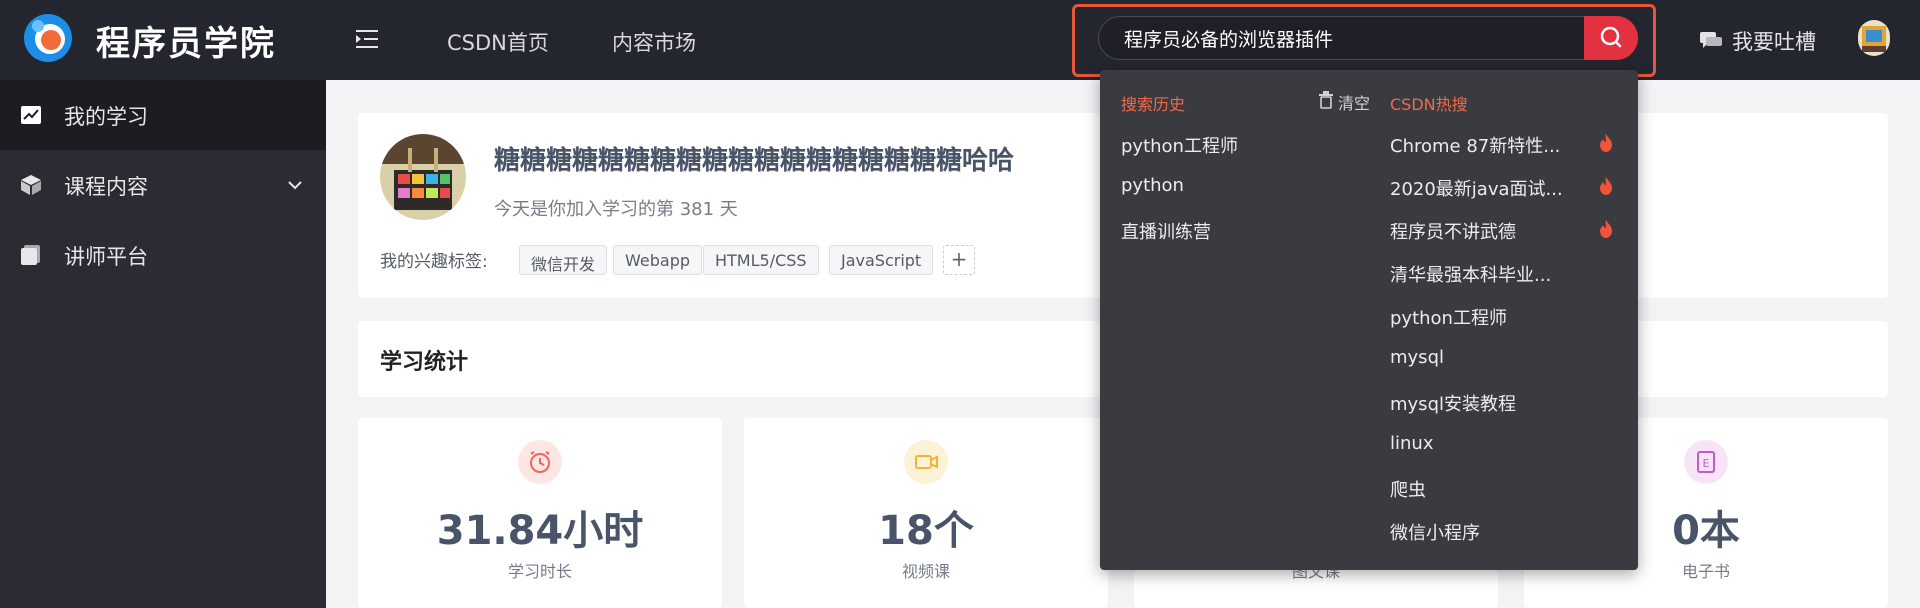 Image resolution: width=1920 pixels, height=608 pixels. Describe the element at coordinates (540, 462) in the screenshot. I see `alarm-clock-icon` at that location.